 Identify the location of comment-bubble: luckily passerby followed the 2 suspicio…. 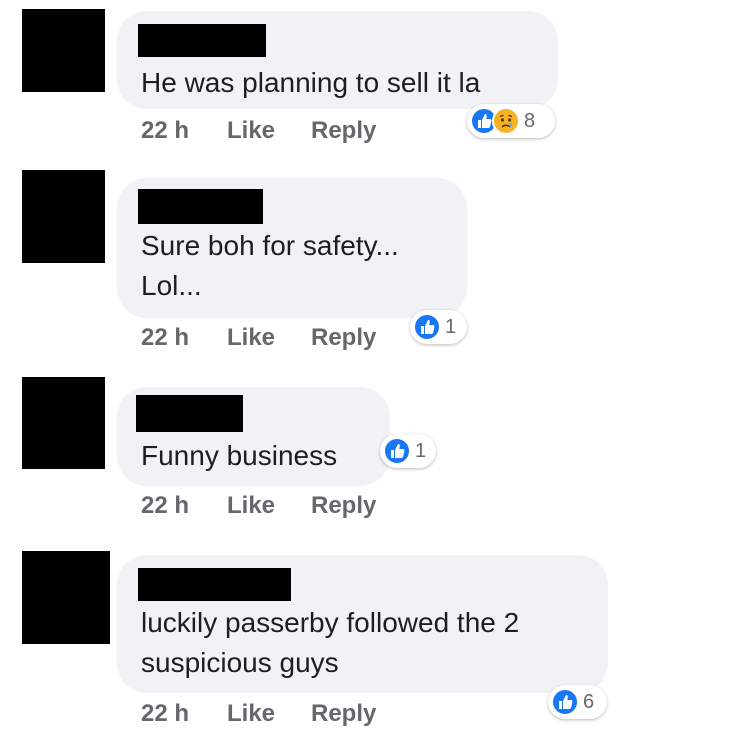
(362, 624).